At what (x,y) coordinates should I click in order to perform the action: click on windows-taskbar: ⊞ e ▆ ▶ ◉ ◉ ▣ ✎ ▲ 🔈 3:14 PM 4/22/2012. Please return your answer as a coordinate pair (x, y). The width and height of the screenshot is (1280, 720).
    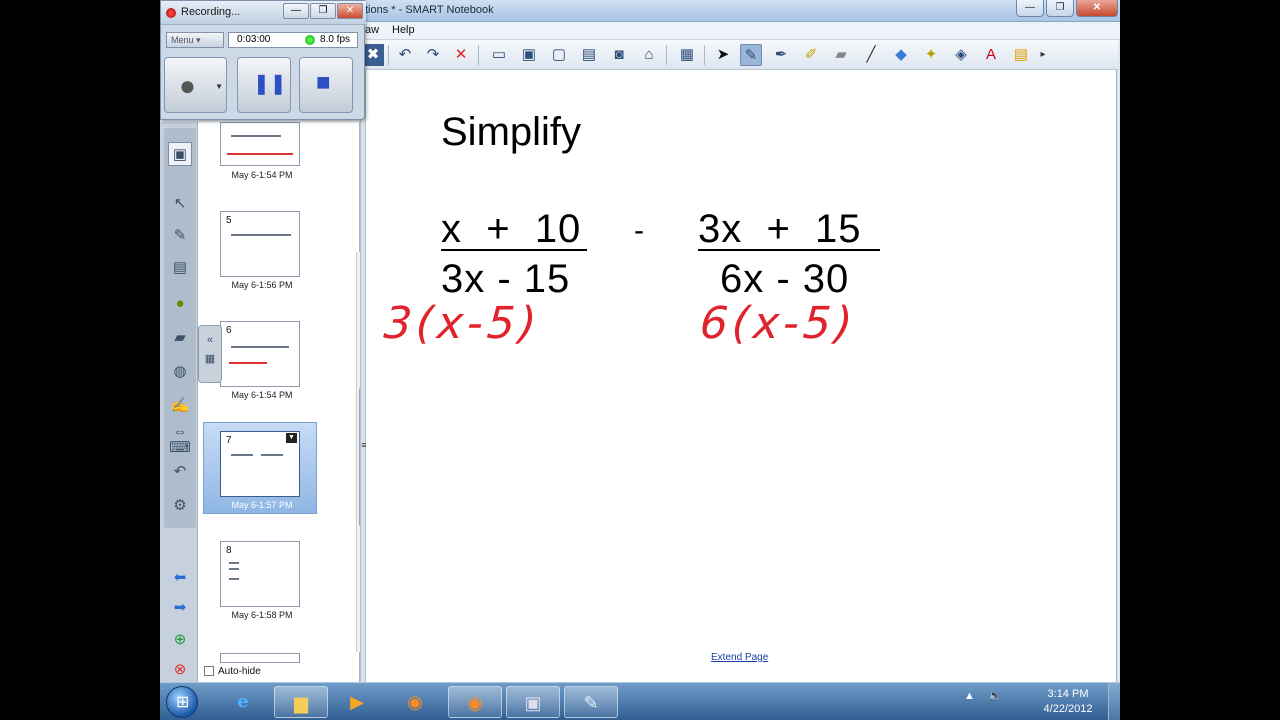
    Looking at the image, I should click on (640, 701).